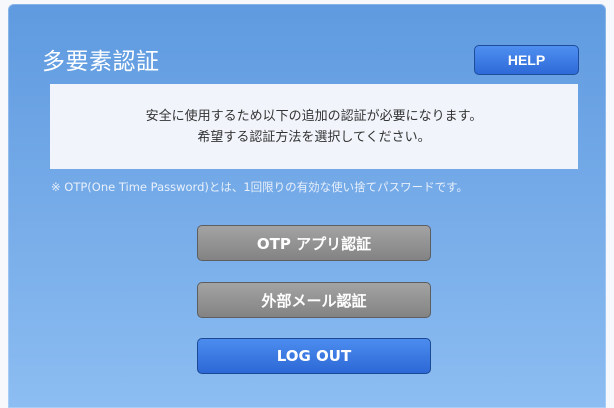 Image resolution: width=614 pixels, height=408 pixels. What do you see at coordinates (101, 62) in the screenshot?
I see `page-title: 多要素認証` at bounding box center [101, 62].